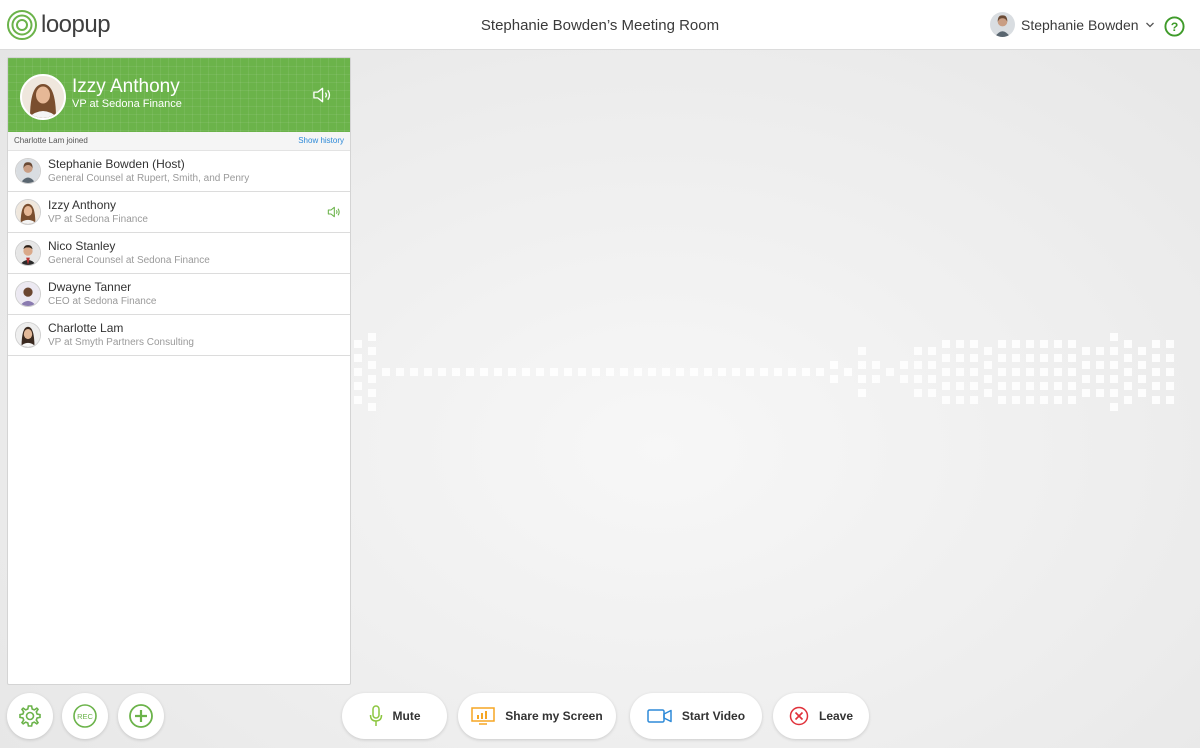 This screenshot has height=748, width=1200. What do you see at coordinates (179, 212) in the screenshot?
I see `participant-row: Izzy Anthony VP at Sedona Finance` at bounding box center [179, 212].